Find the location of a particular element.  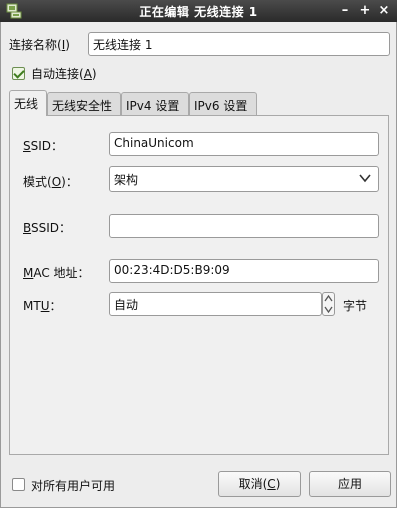

all-users-label: 对所有用户可用 is located at coordinates (73, 485).